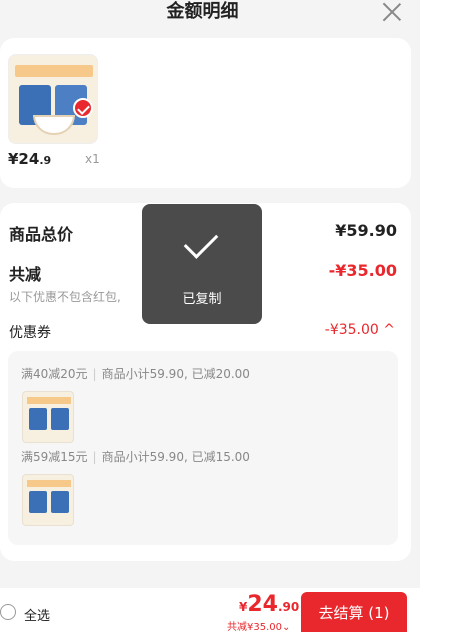 This screenshot has width=469, height=632. What do you see at coordinates (258, 625) in the screenshot?
I see `total-discount-toggle: 共减¥35.00⌄` at bounding box center [258, 625].